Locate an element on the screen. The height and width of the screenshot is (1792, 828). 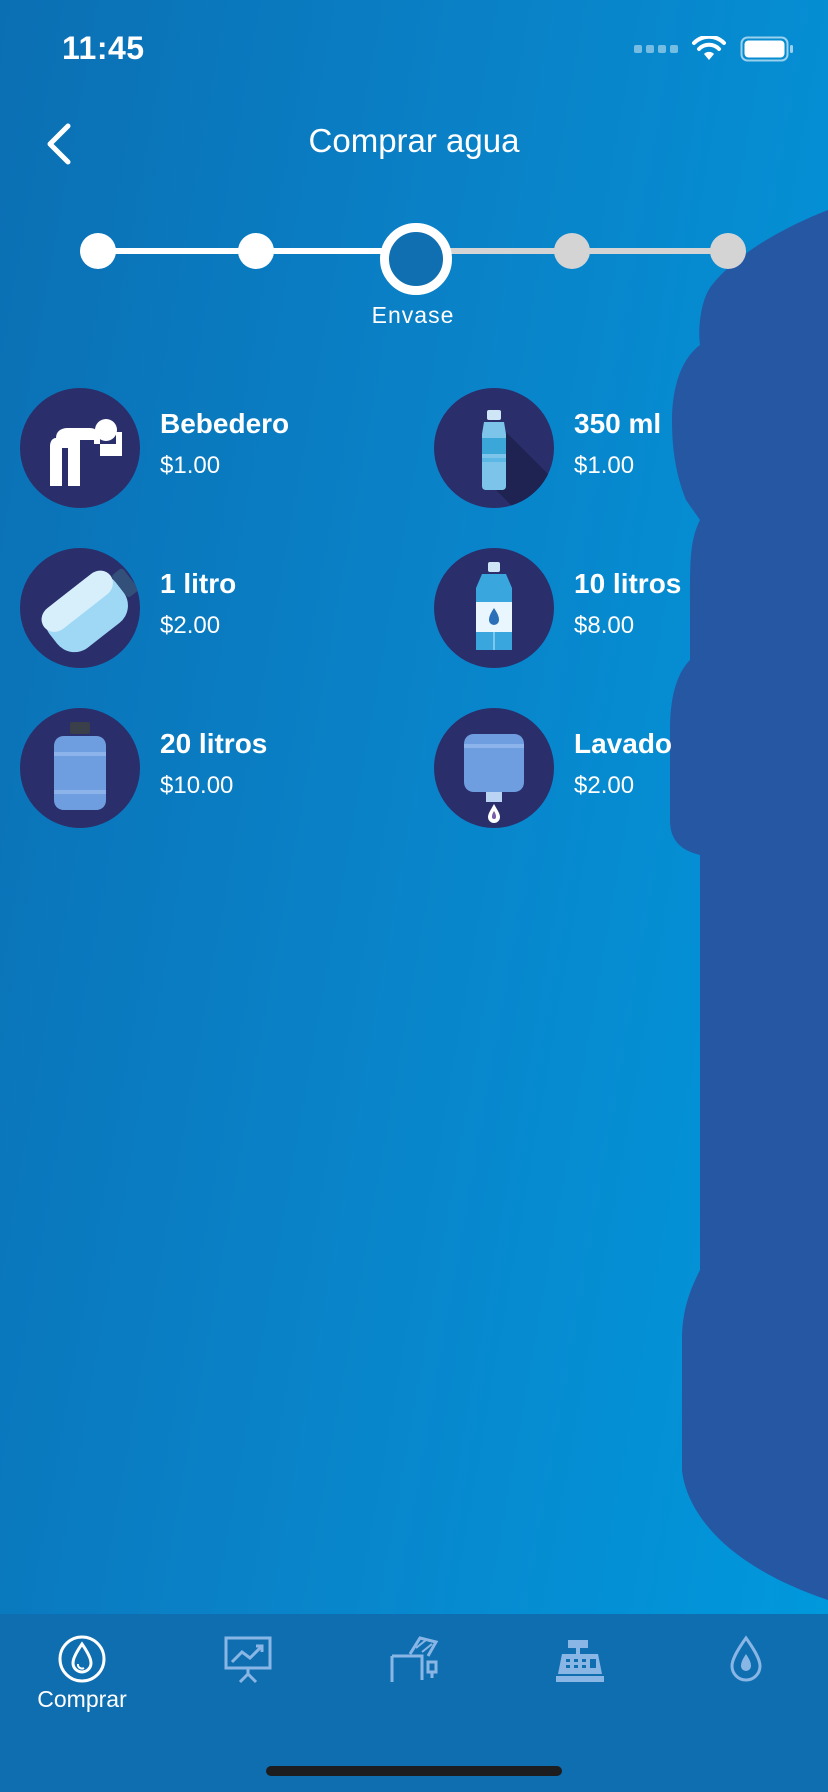
tab-sales is located at coordinates (580, 1684).